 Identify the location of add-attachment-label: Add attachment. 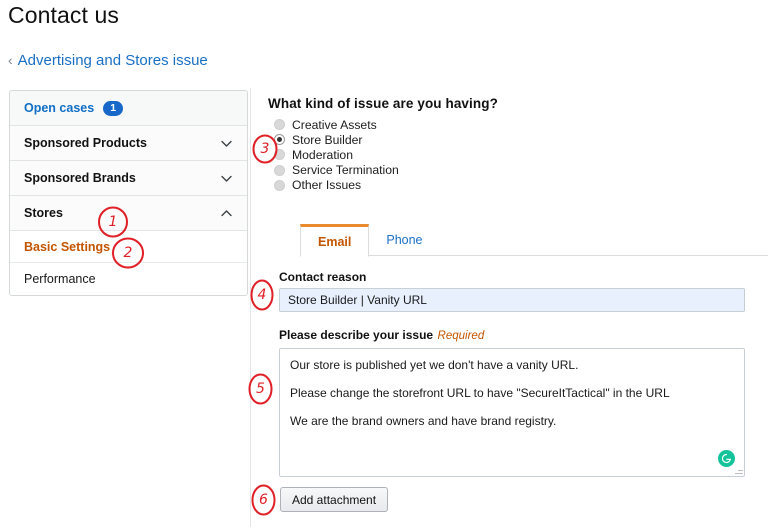
(334, 499).